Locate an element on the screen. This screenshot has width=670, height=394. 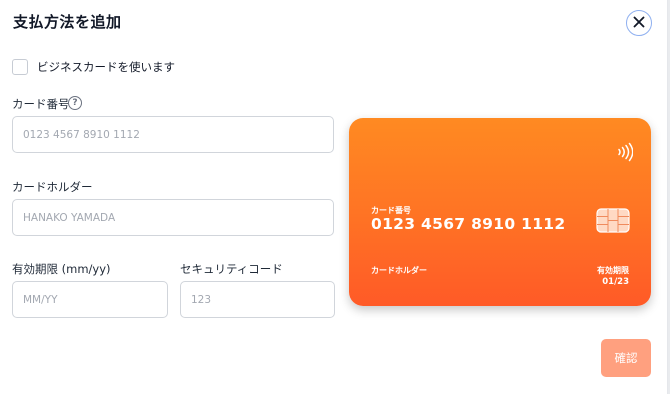
card-preview-holder-label: カードホルダー is located at coordinates (399, 270).